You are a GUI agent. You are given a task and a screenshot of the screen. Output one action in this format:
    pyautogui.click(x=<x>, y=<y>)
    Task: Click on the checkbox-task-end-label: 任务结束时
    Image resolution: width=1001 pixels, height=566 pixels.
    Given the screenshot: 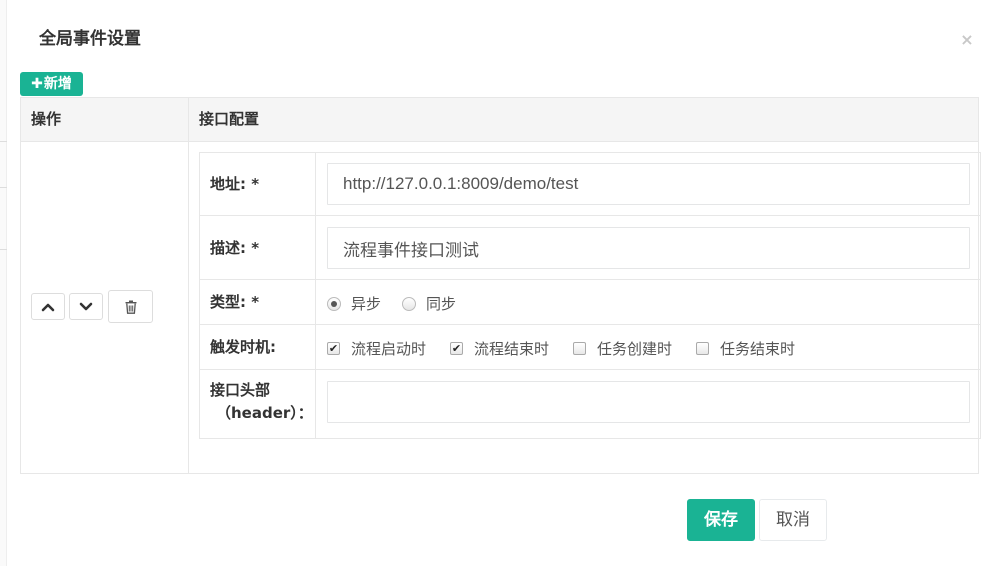 What is the action you would take?
    pyautogui.click(x=758, y=349)
    